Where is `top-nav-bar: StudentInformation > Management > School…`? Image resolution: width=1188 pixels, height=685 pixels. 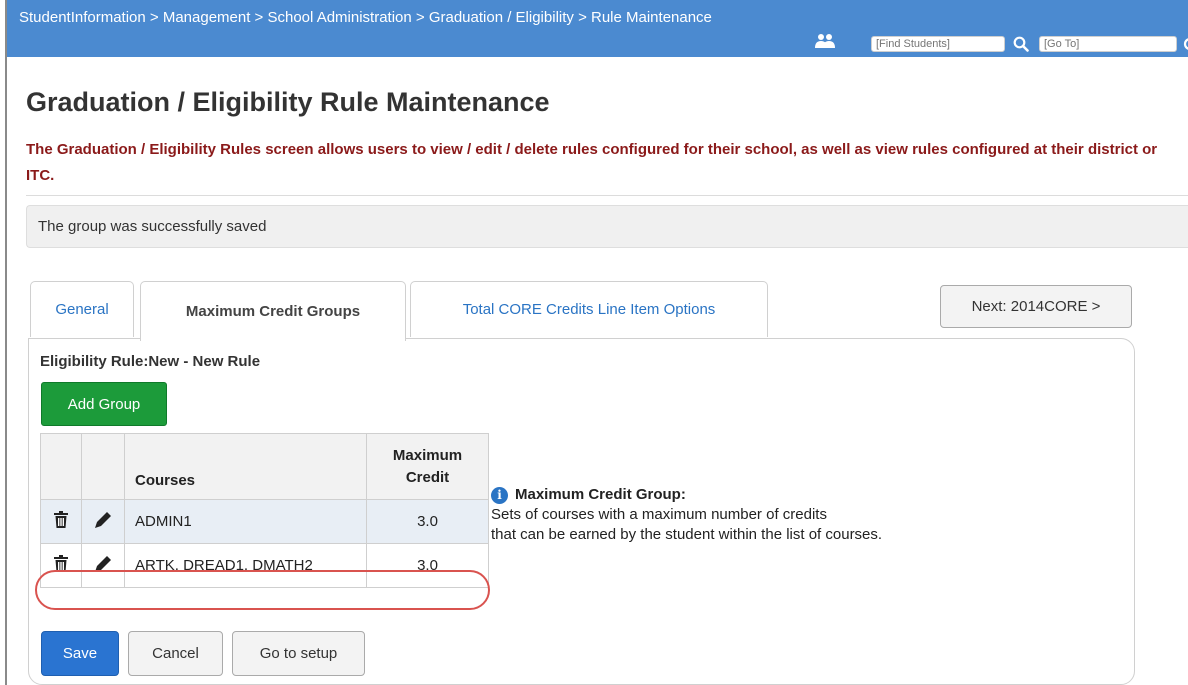 top-nav-bar: StudentInformation > Management > School… is located at coordinates (597, 28).